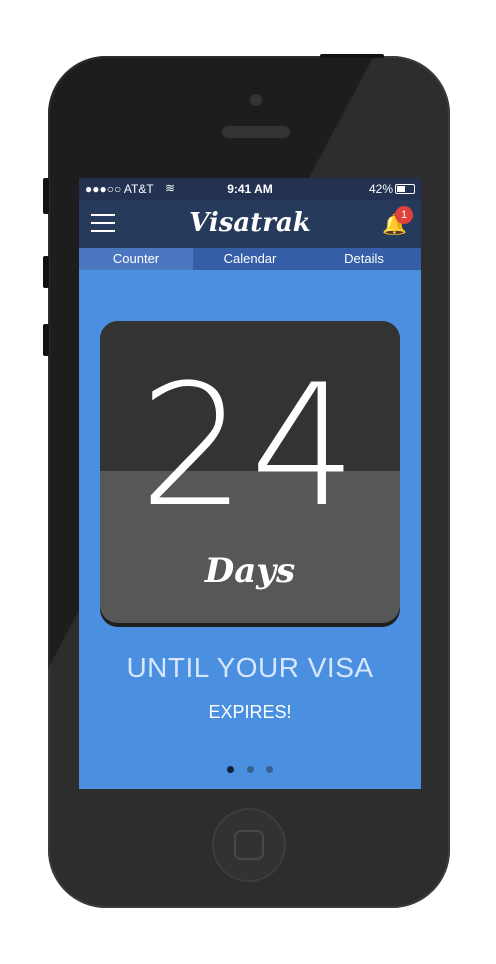  I want to click on expires-text: EXPIRES!, so click(250, 712).